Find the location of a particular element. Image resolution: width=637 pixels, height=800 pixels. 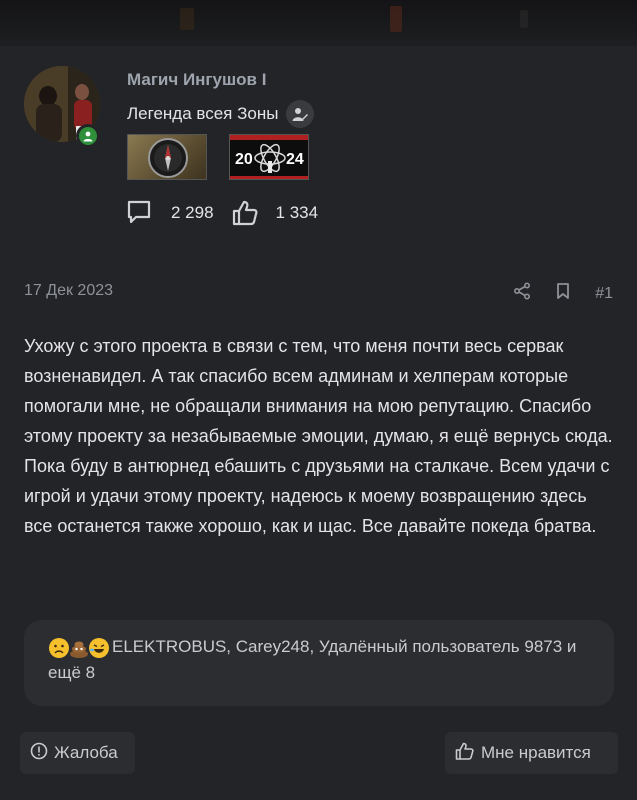

user-stats: 2 298 1 334 is located at coordinates (222, 213).